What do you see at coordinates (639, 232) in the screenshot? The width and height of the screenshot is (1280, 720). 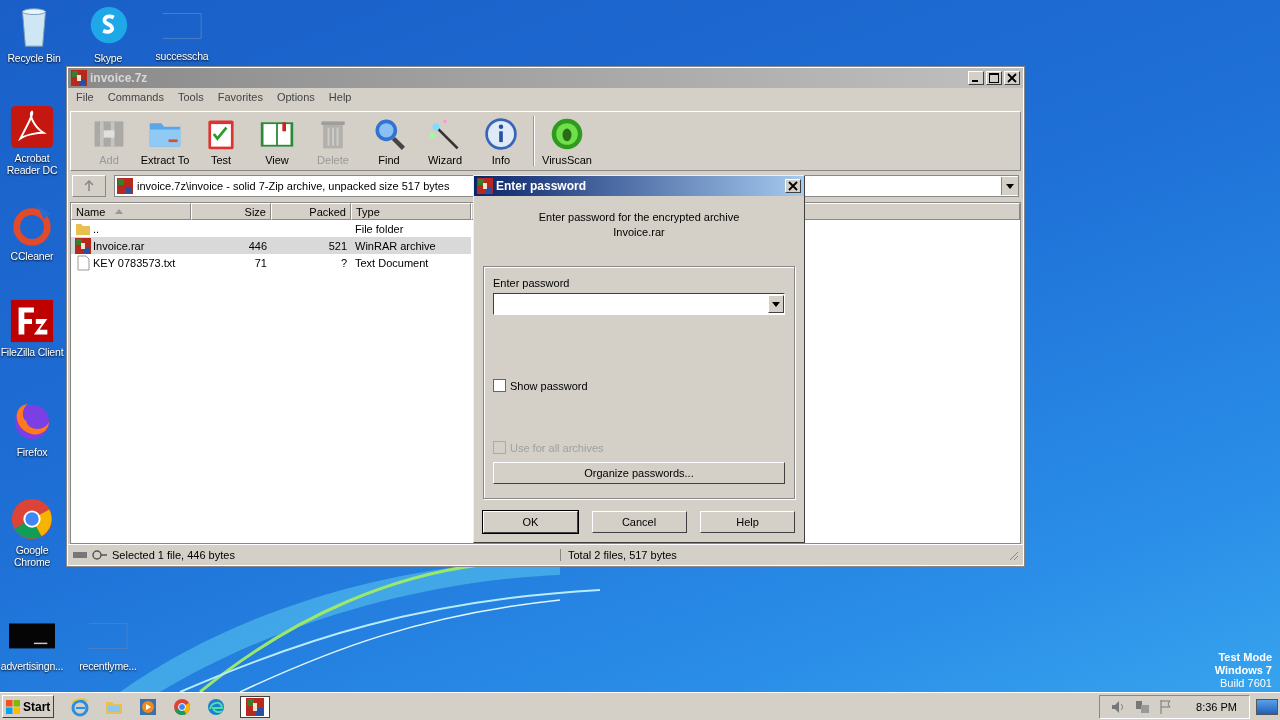 I see `dialog-message: Invoice.rar` at bounding box center [639, 232].